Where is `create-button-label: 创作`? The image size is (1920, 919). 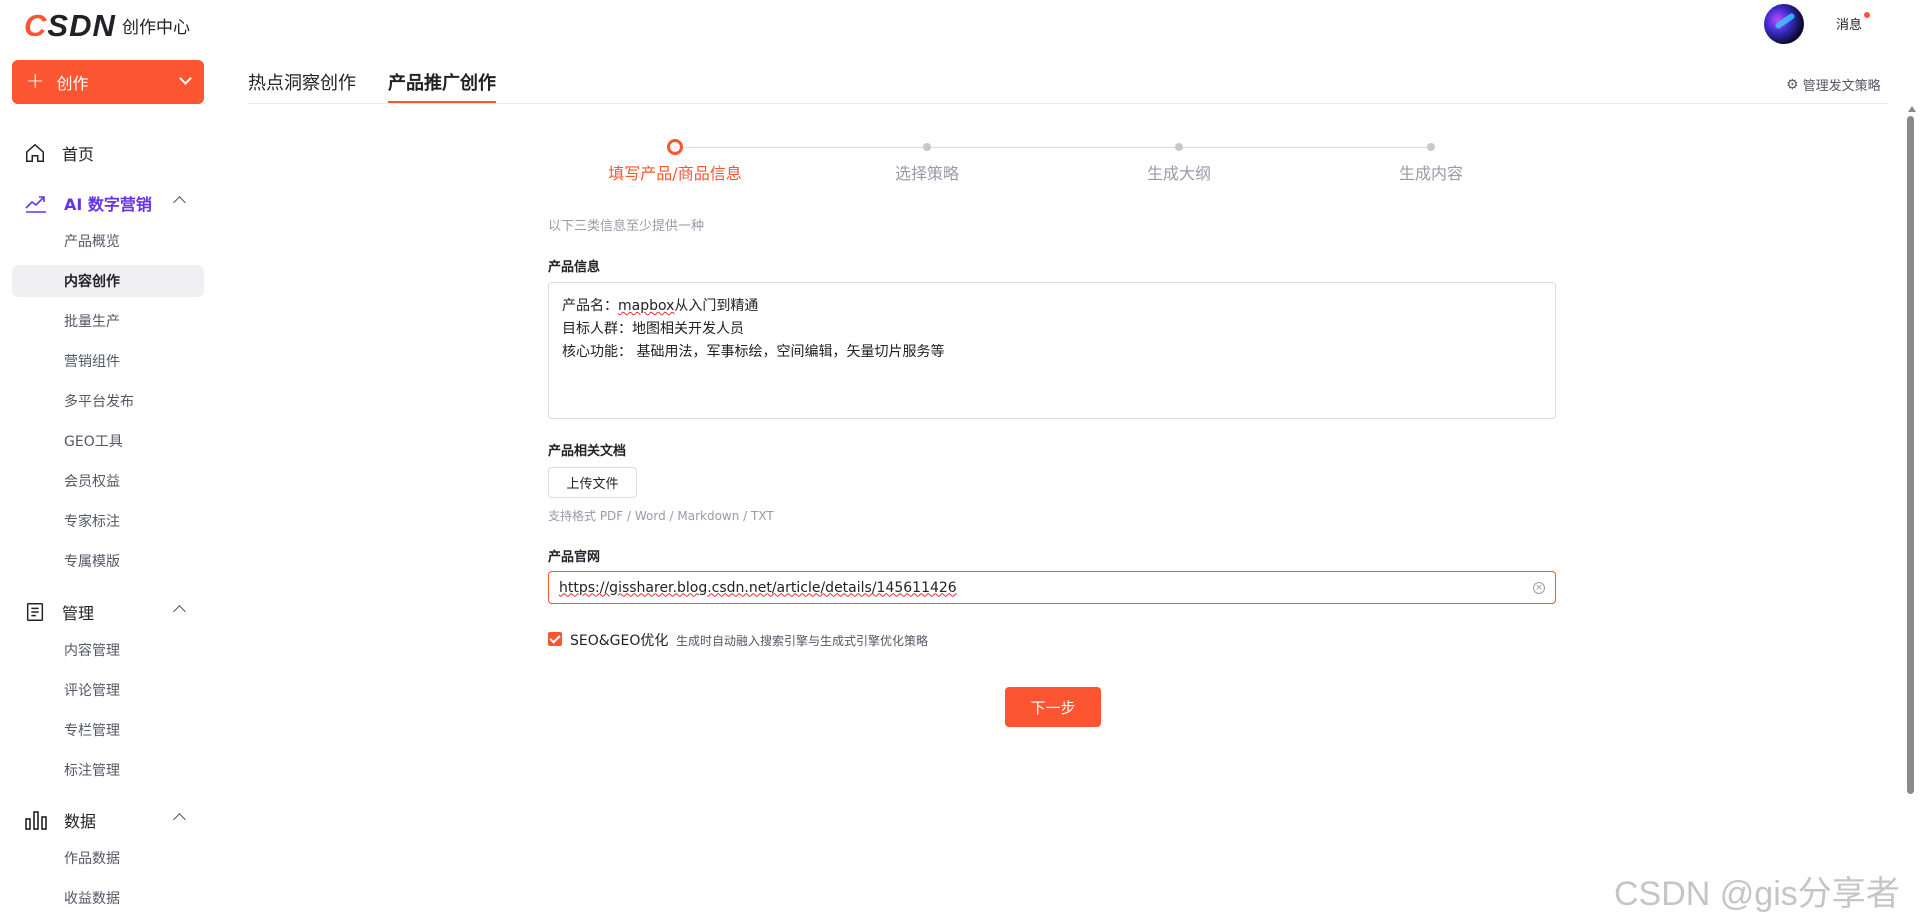
create-button-label: 创作 is located at coordinates (72, 83).